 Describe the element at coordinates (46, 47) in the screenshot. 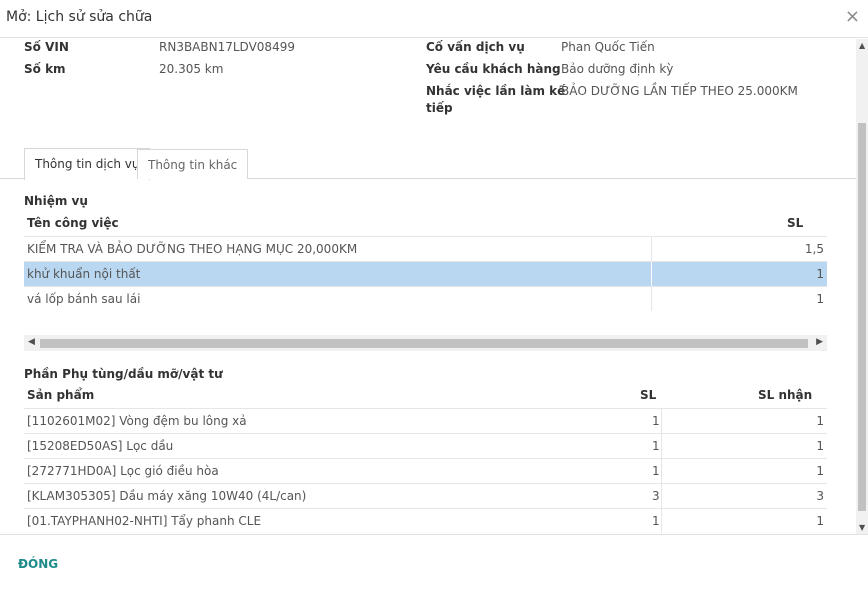

I see `vin-label: Số VIN` at that location.